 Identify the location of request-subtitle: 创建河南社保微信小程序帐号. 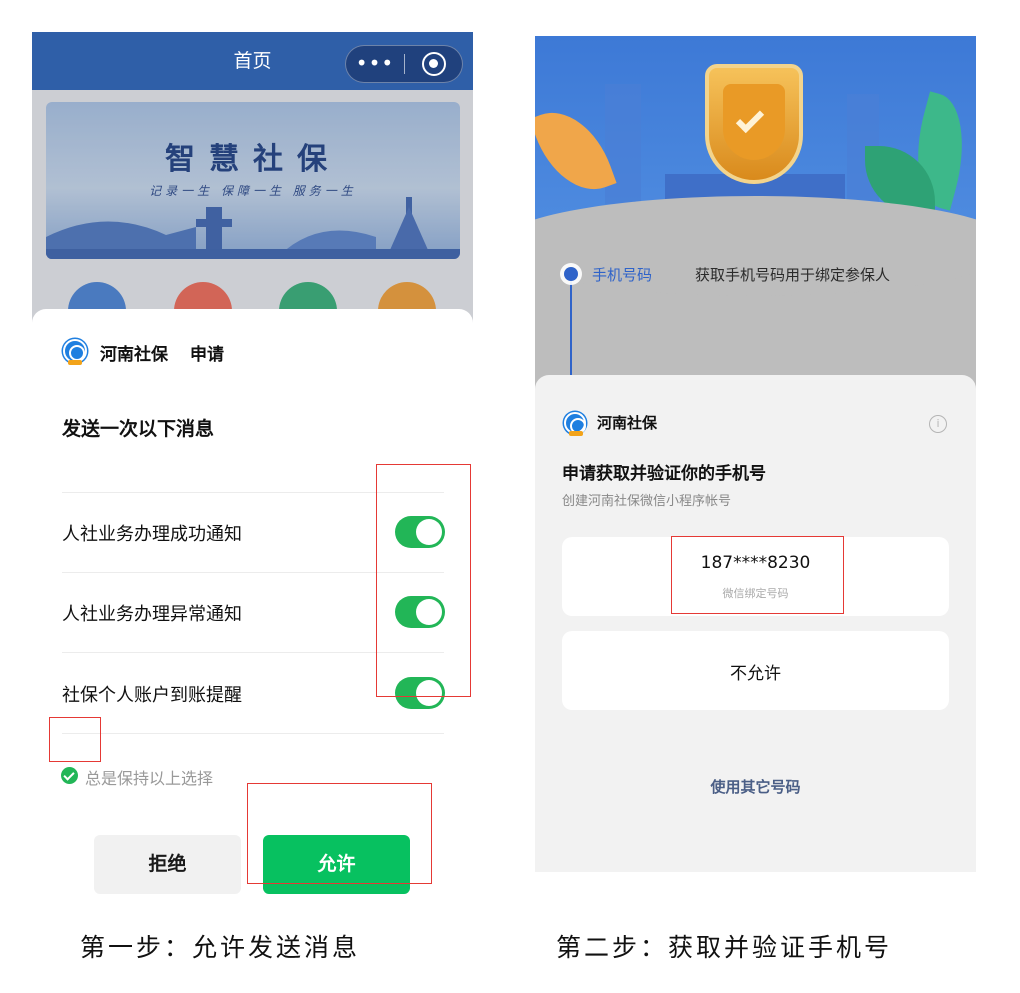
(647, 501).